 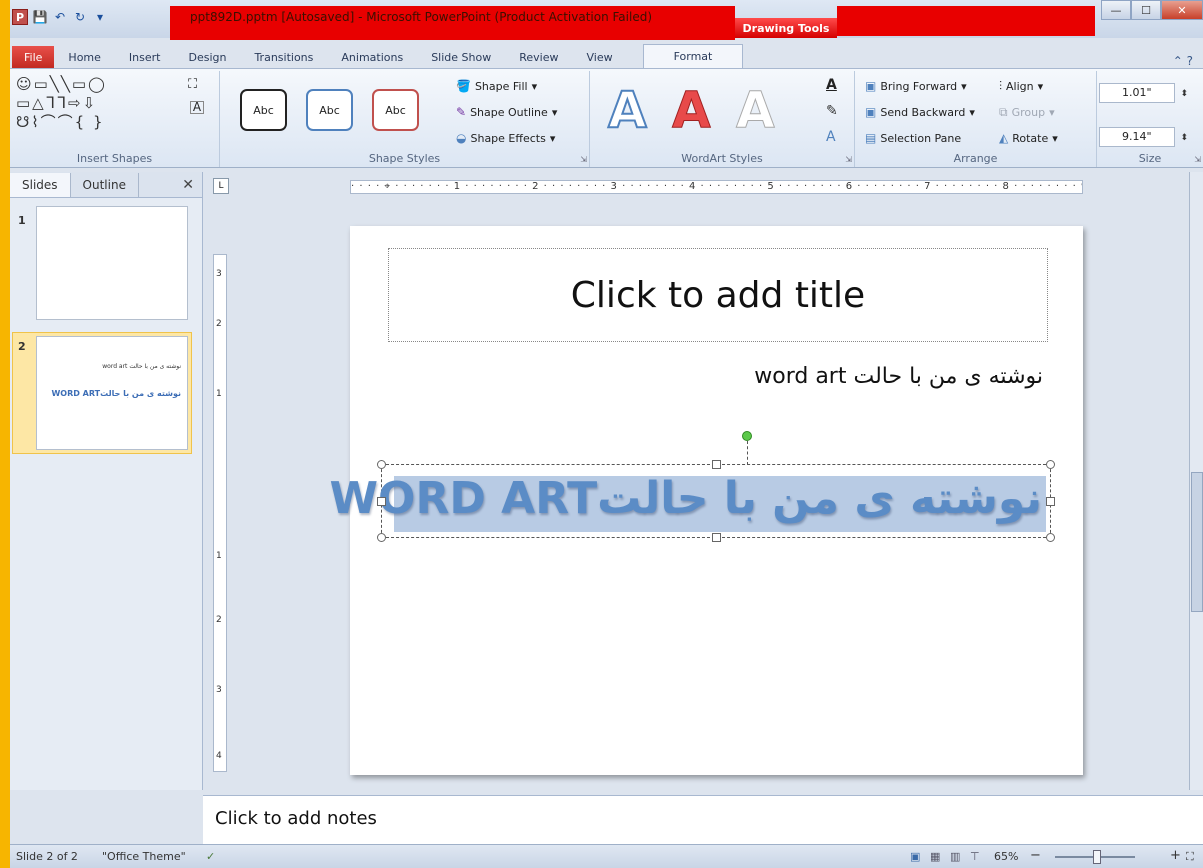 I want to click on customize-qat-icon: ▾, so click(x=100, y=17).